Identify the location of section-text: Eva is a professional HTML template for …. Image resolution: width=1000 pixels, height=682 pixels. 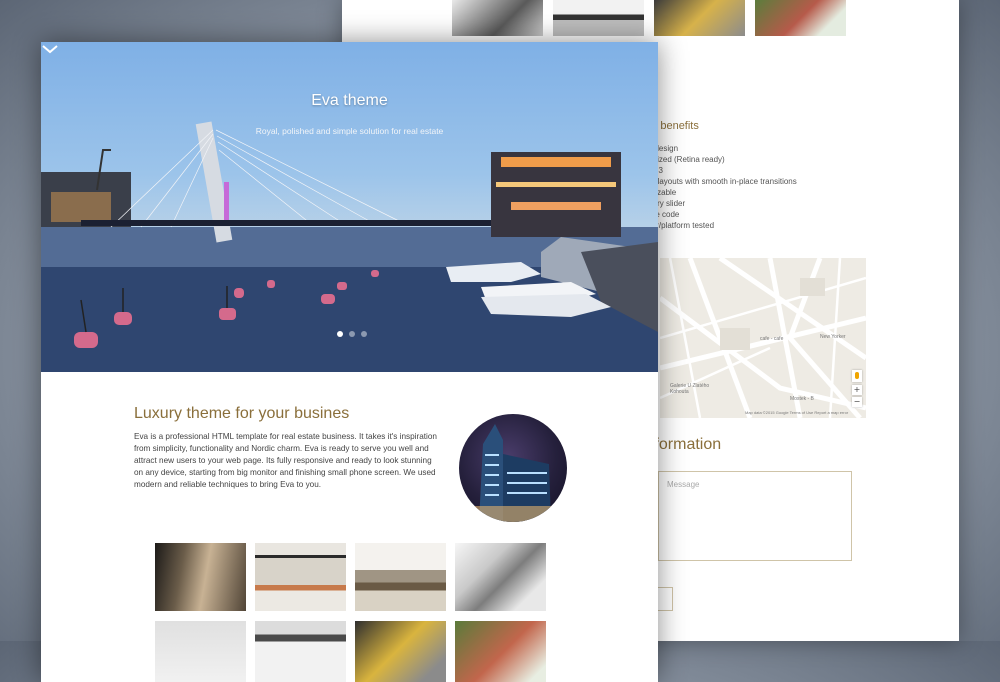
(285, 460).